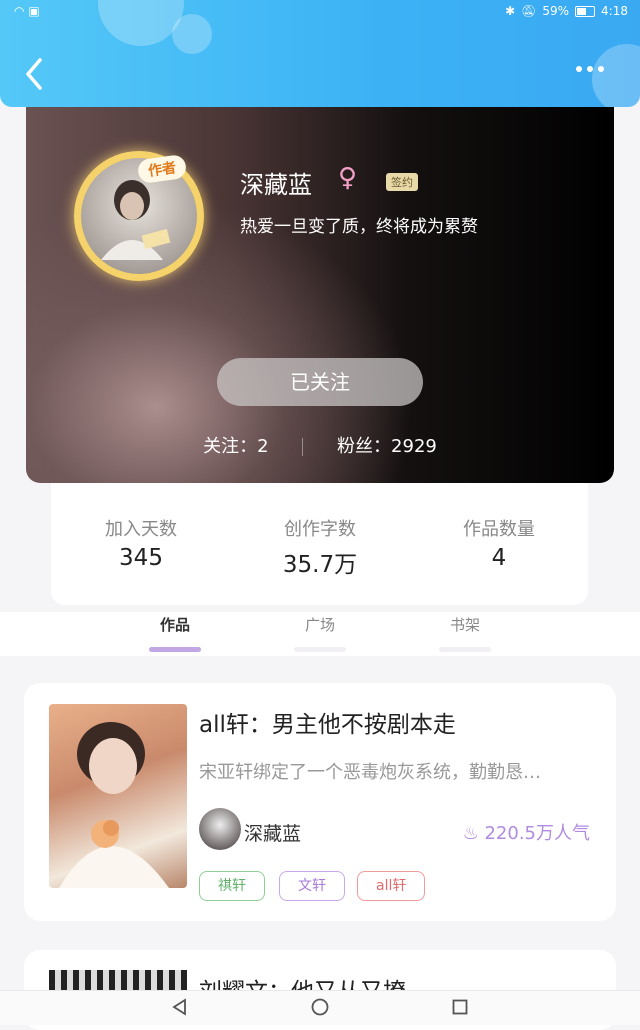 The width and height of the screenshot is (640, 1030). I want to click on top-header: ◠ ▣ ✱ 🔕︎ 59% 4:18, so click(320, 53).